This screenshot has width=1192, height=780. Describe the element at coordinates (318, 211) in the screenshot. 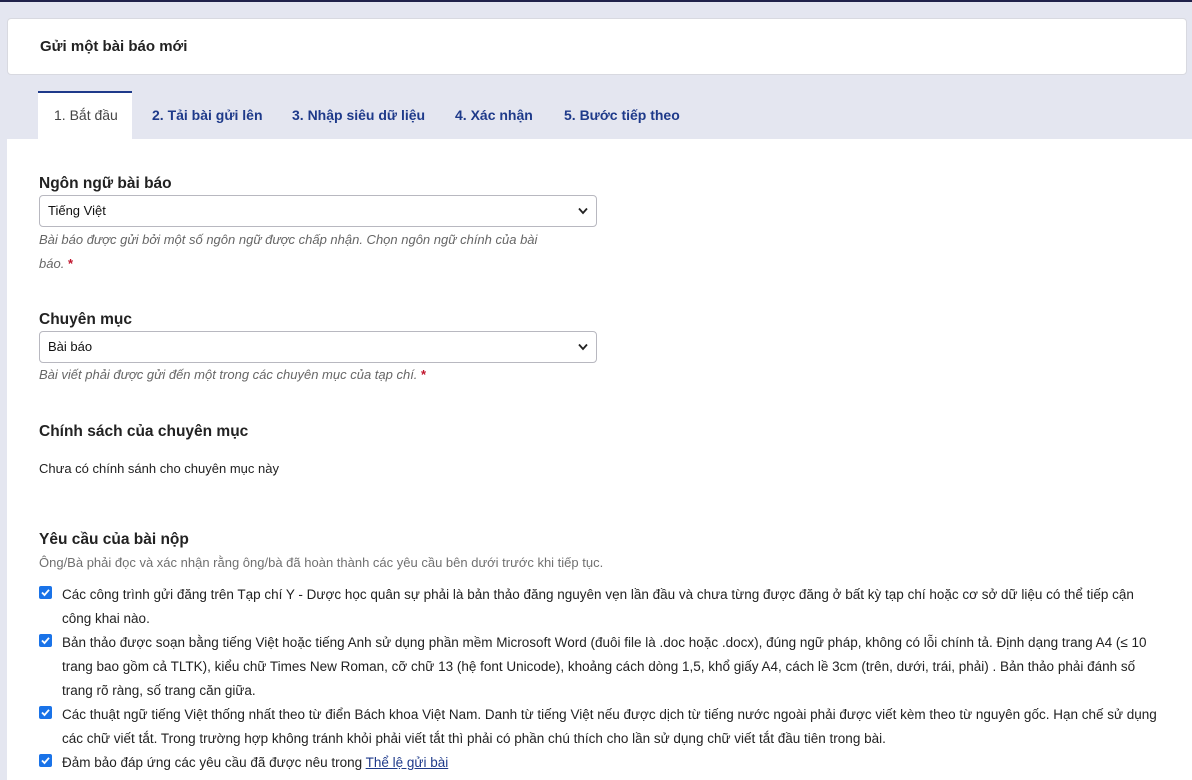

I see `language-select: Tiếng Việt` at that location.